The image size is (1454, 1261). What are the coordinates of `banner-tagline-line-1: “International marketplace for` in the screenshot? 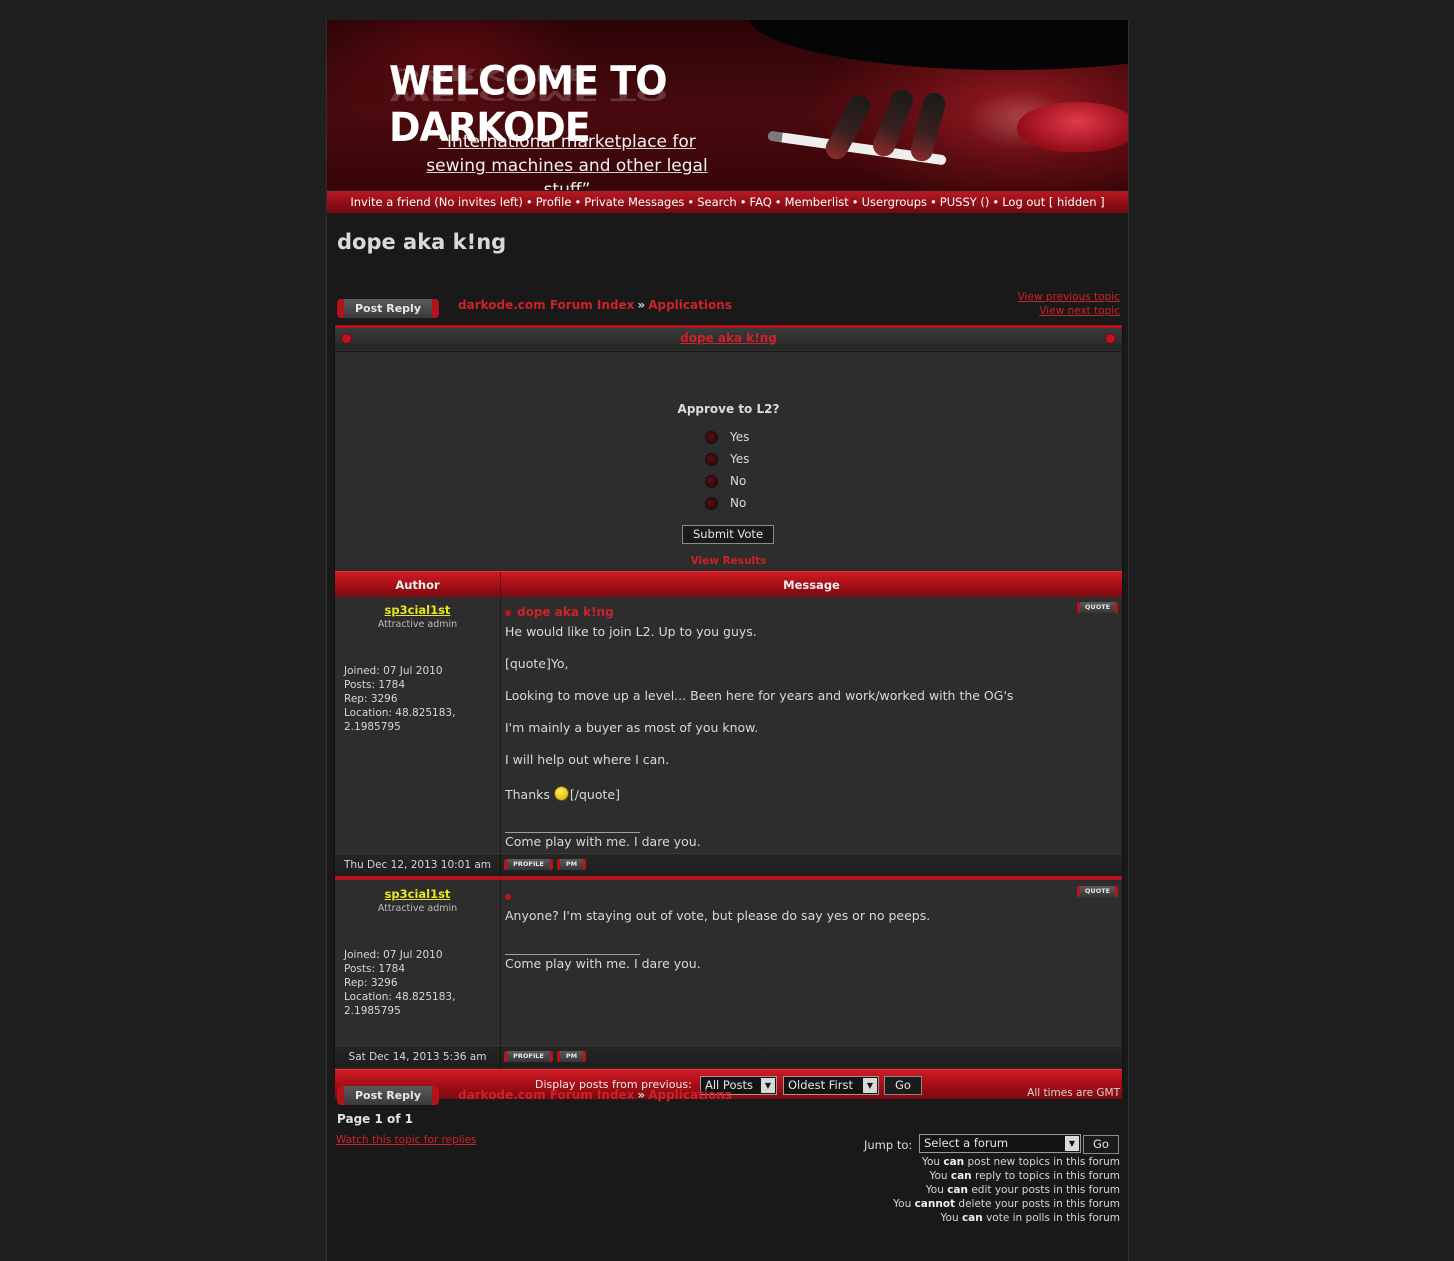 It's located at (567, 142).